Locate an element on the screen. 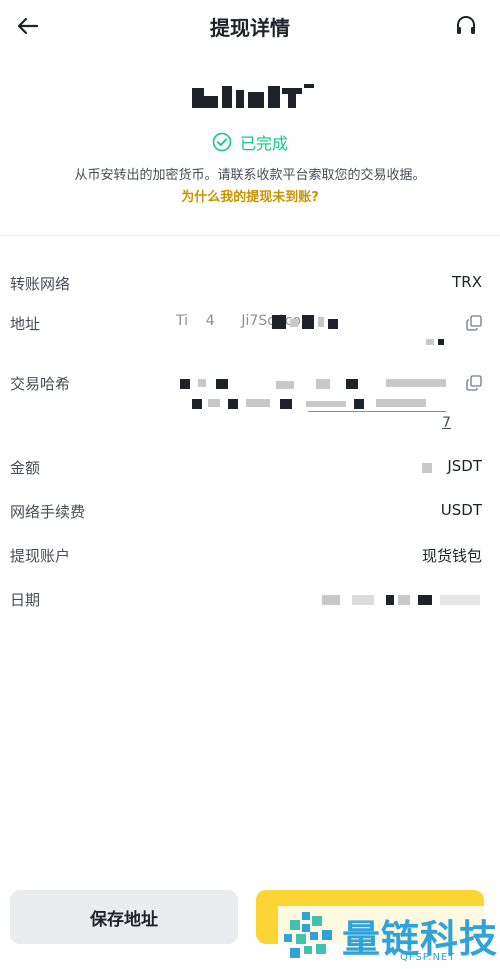 The image size is (500, 969). network-row: 转账网络 TRX is located at coordinates (246, 284).